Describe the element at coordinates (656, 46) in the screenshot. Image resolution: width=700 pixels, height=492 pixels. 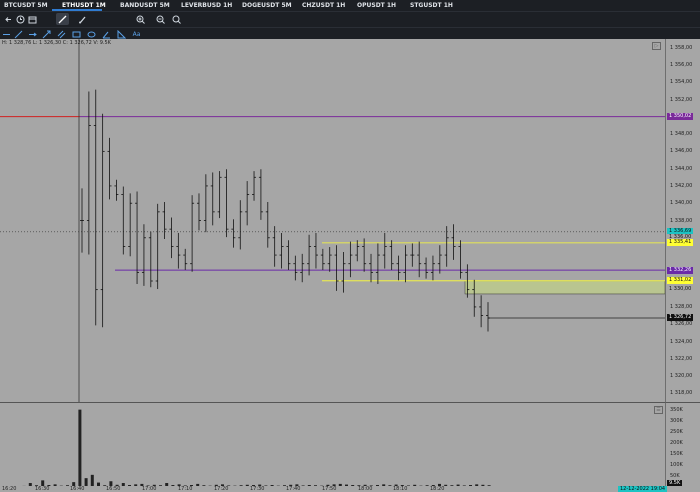
I see `maximize-icon: ▷` at that location.